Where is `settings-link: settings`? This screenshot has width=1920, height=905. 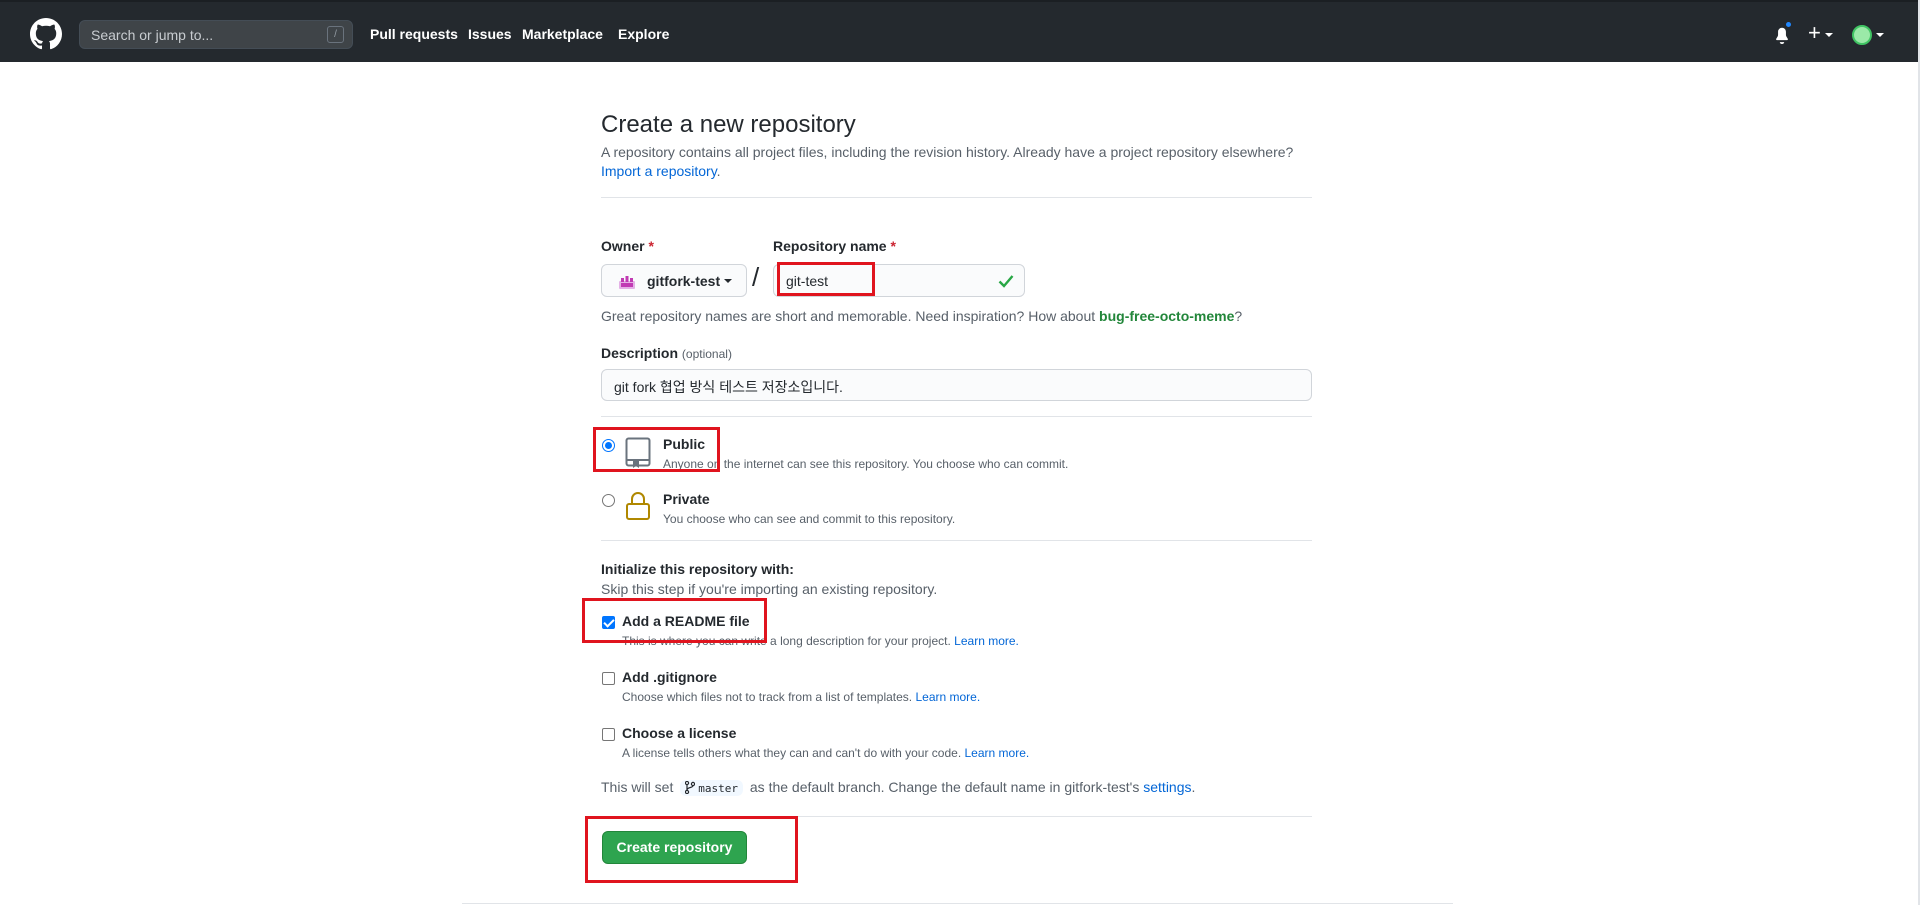 settings-link: settings is located at coordinates (1167, 787).